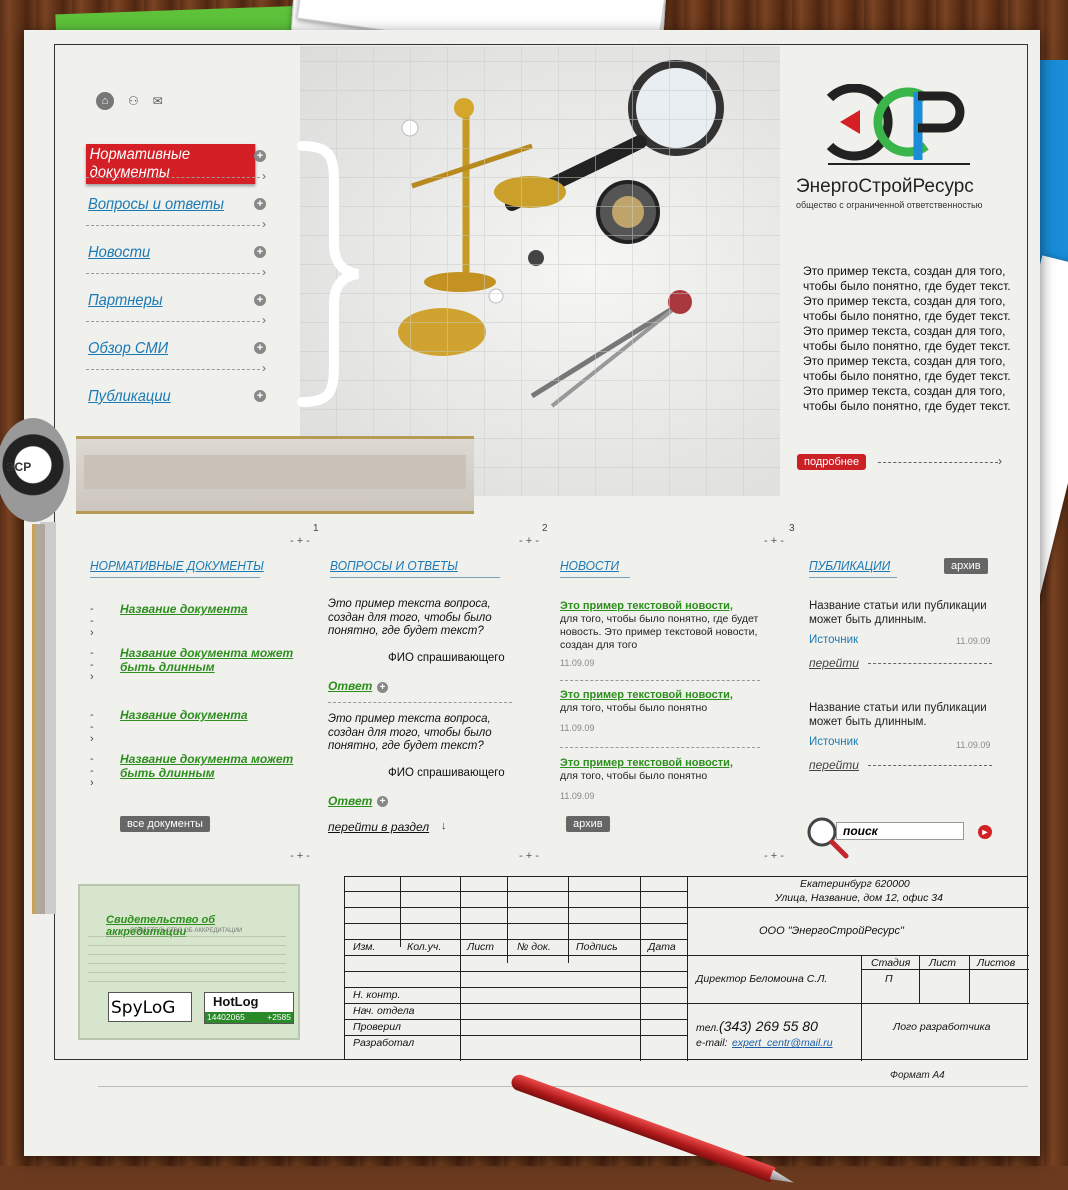 The image size is (1068, 1190). What do you see at coordinates (831, 931) in the screenshot?
I see `stamp-company: ООО "ЭнергоСтройРесурс"` at bounding box center [831, 931].